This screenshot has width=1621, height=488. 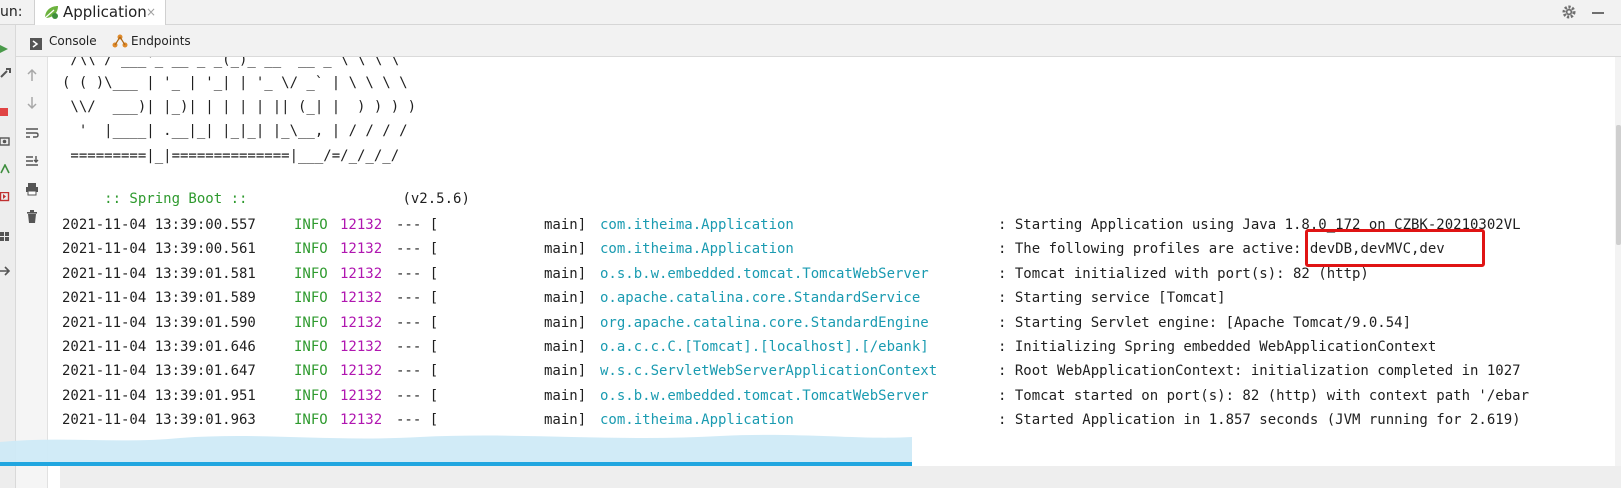 I want to click on tab-endpoints-label: Endpoints, so click(x=161, y=41).